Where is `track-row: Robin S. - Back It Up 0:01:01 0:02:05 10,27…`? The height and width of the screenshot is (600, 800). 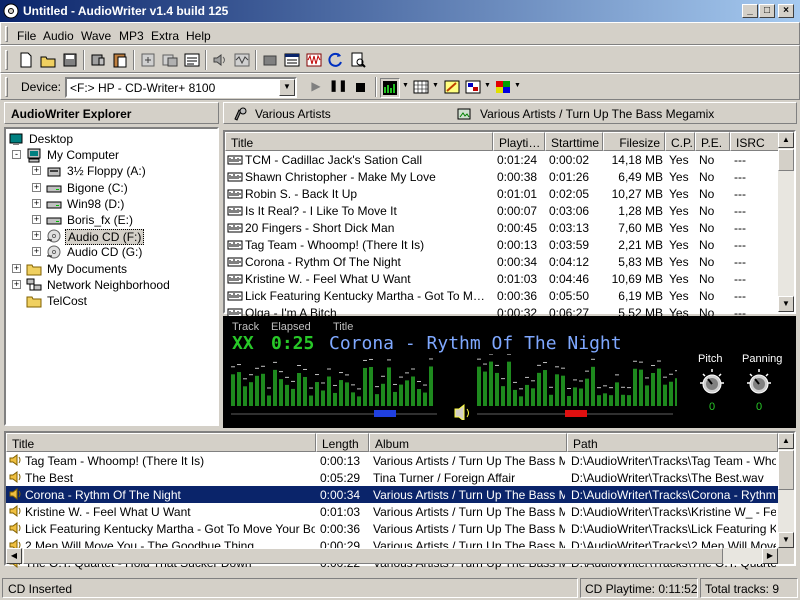 track-row: Robin S. - Back It Up 0:01:01 0:02:05 10,27… is located at coordinates (502, 193).